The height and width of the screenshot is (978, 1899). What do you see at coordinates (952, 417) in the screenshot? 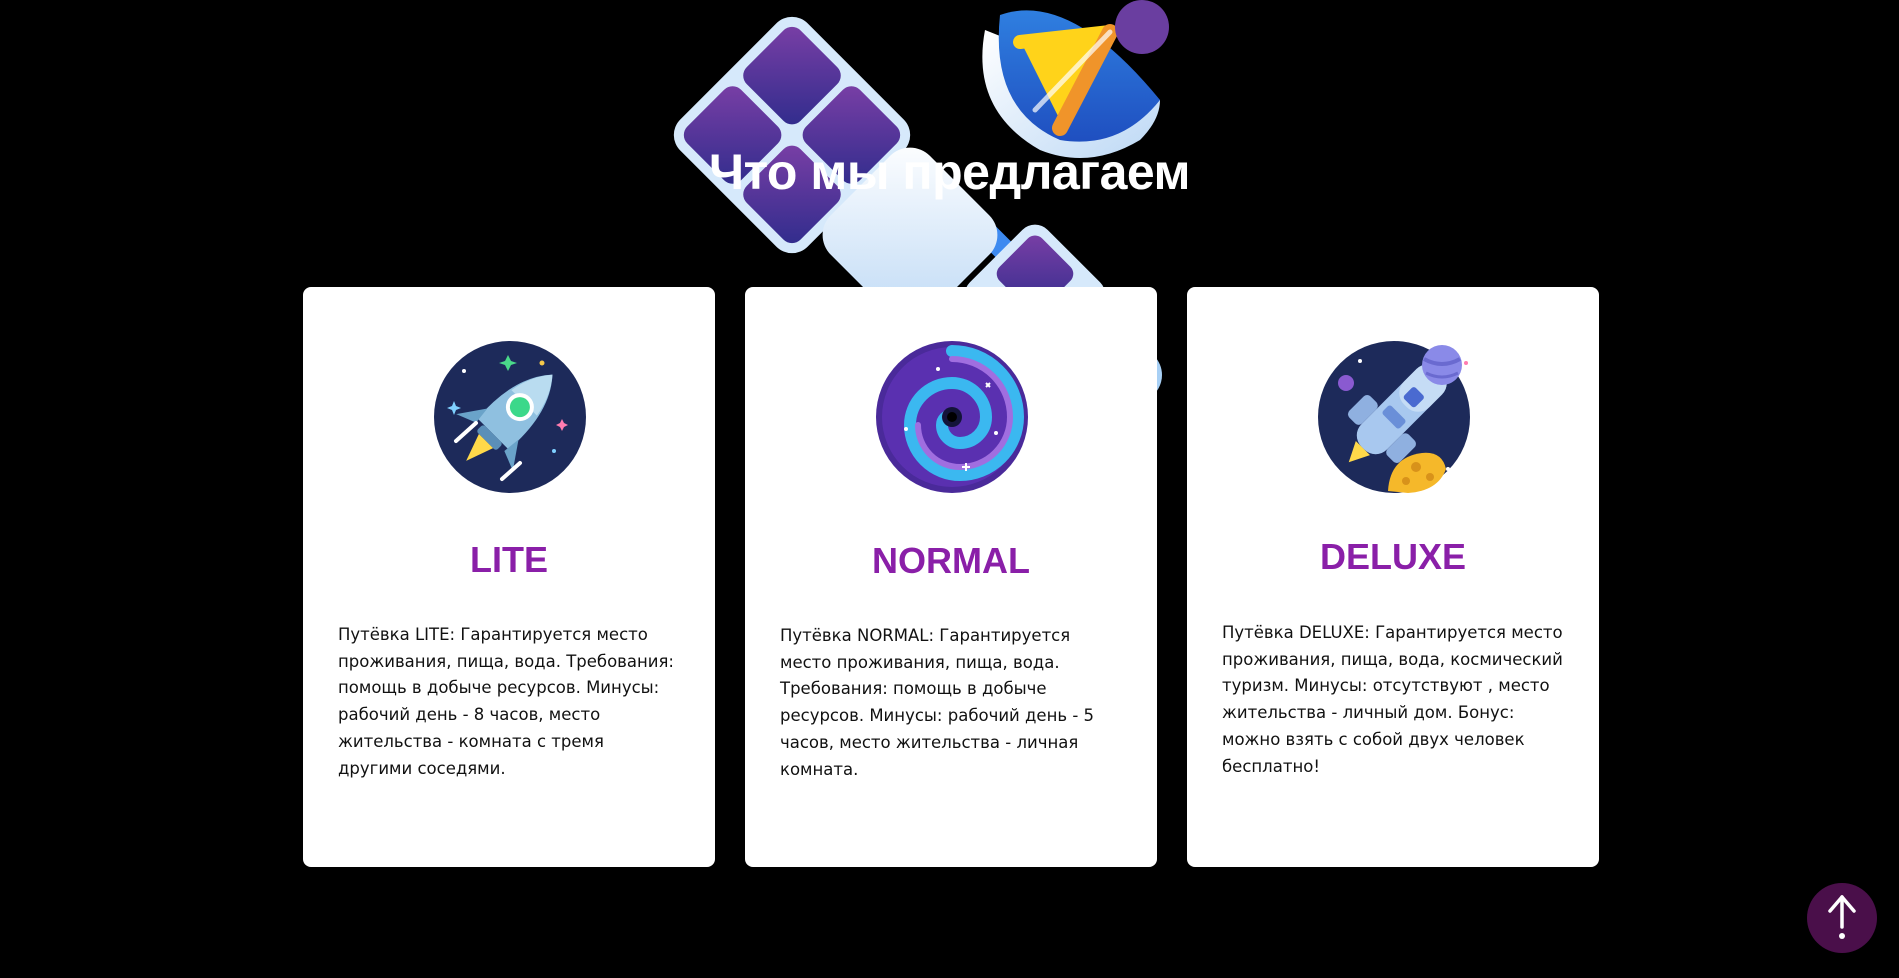
I see `galaxy-icon` at bounding box center [952, 417].